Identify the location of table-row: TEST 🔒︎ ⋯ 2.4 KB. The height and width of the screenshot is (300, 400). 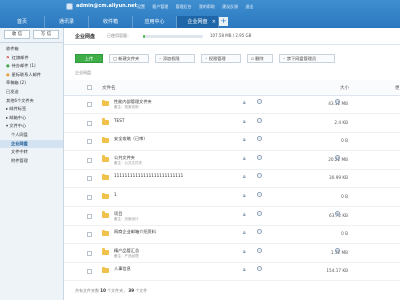
(232, 124).